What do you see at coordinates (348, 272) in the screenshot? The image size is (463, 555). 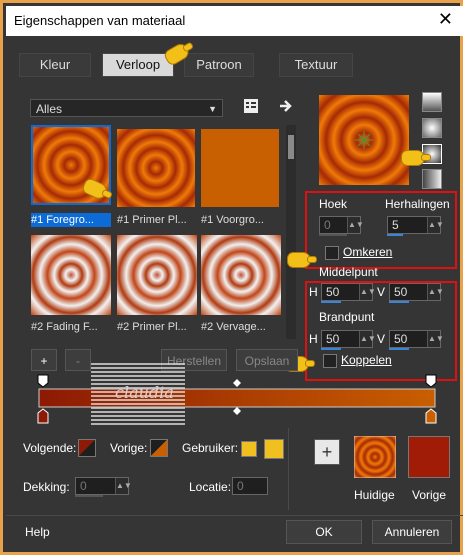 I see `center-label: Middelpunt` at bounding box center [348, 272].